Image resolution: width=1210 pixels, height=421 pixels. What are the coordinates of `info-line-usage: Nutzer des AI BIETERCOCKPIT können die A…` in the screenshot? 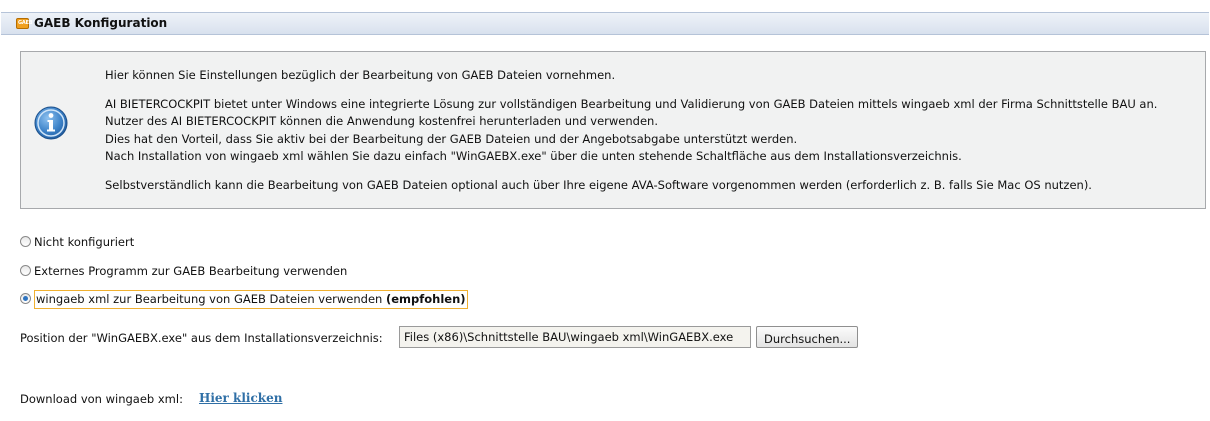 It's located at (381, 121).